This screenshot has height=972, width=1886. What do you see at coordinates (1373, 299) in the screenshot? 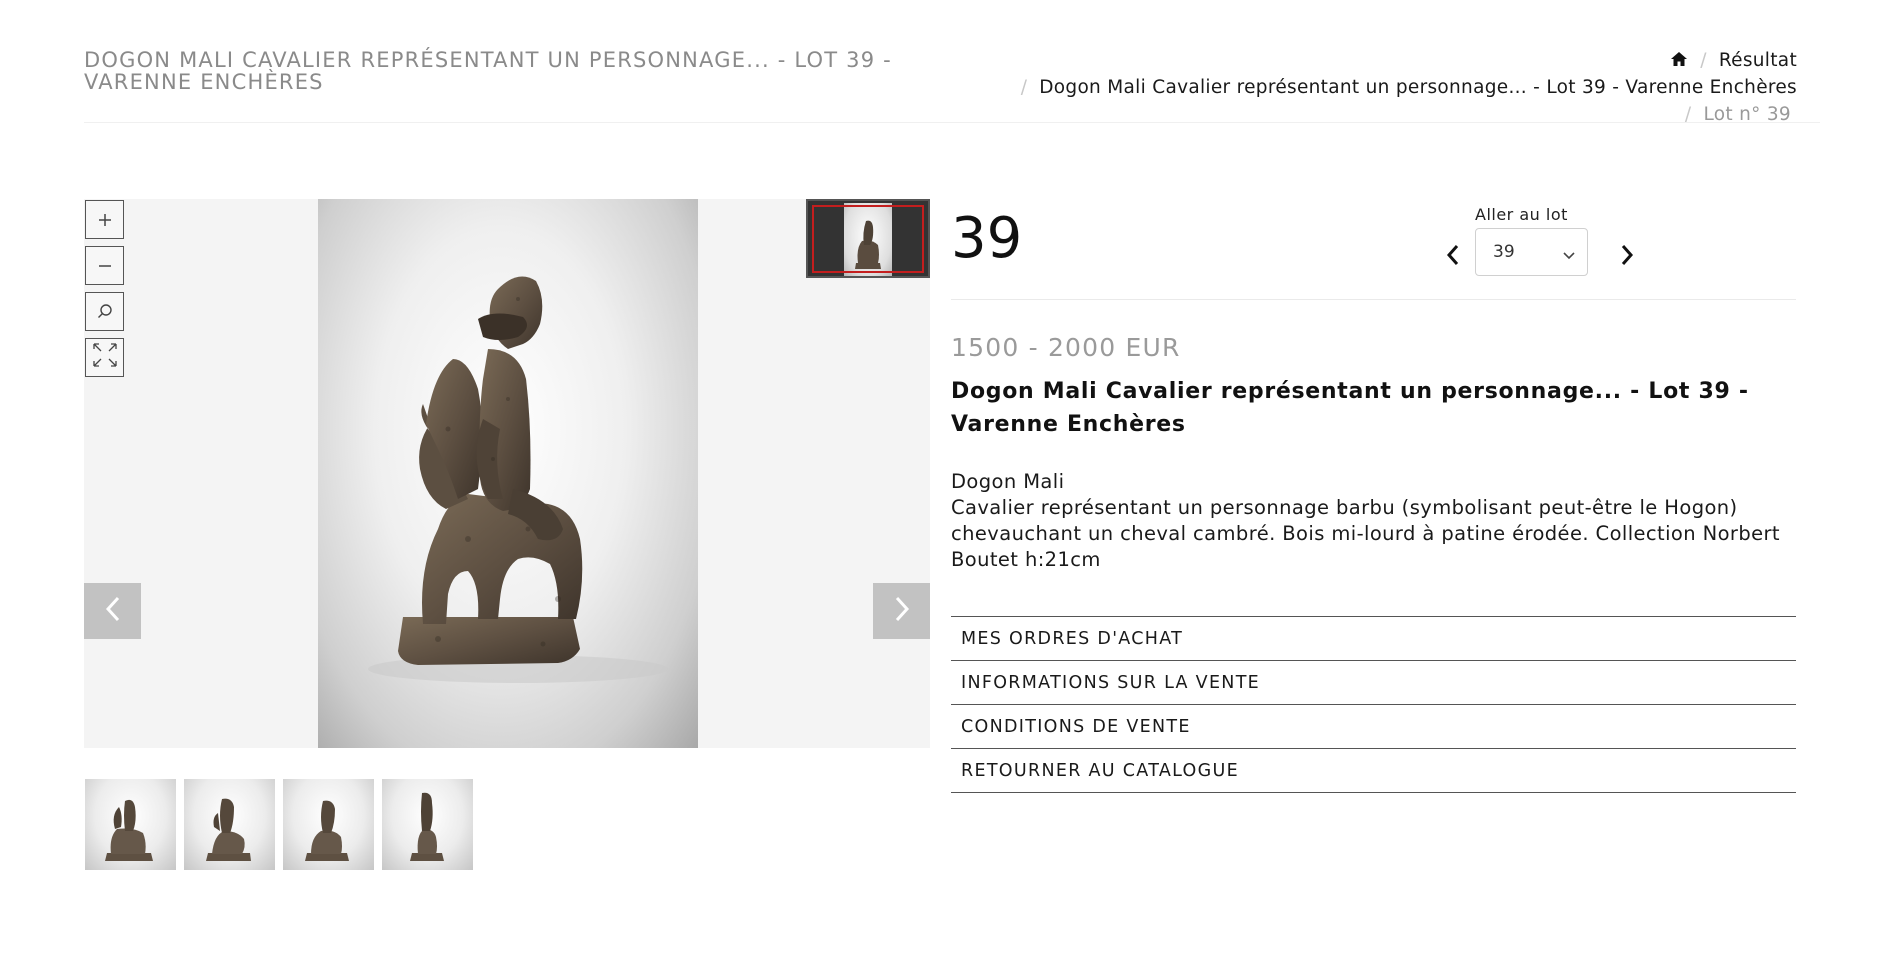
I see `lot-header-divider` at bounding box center [1373, 299].